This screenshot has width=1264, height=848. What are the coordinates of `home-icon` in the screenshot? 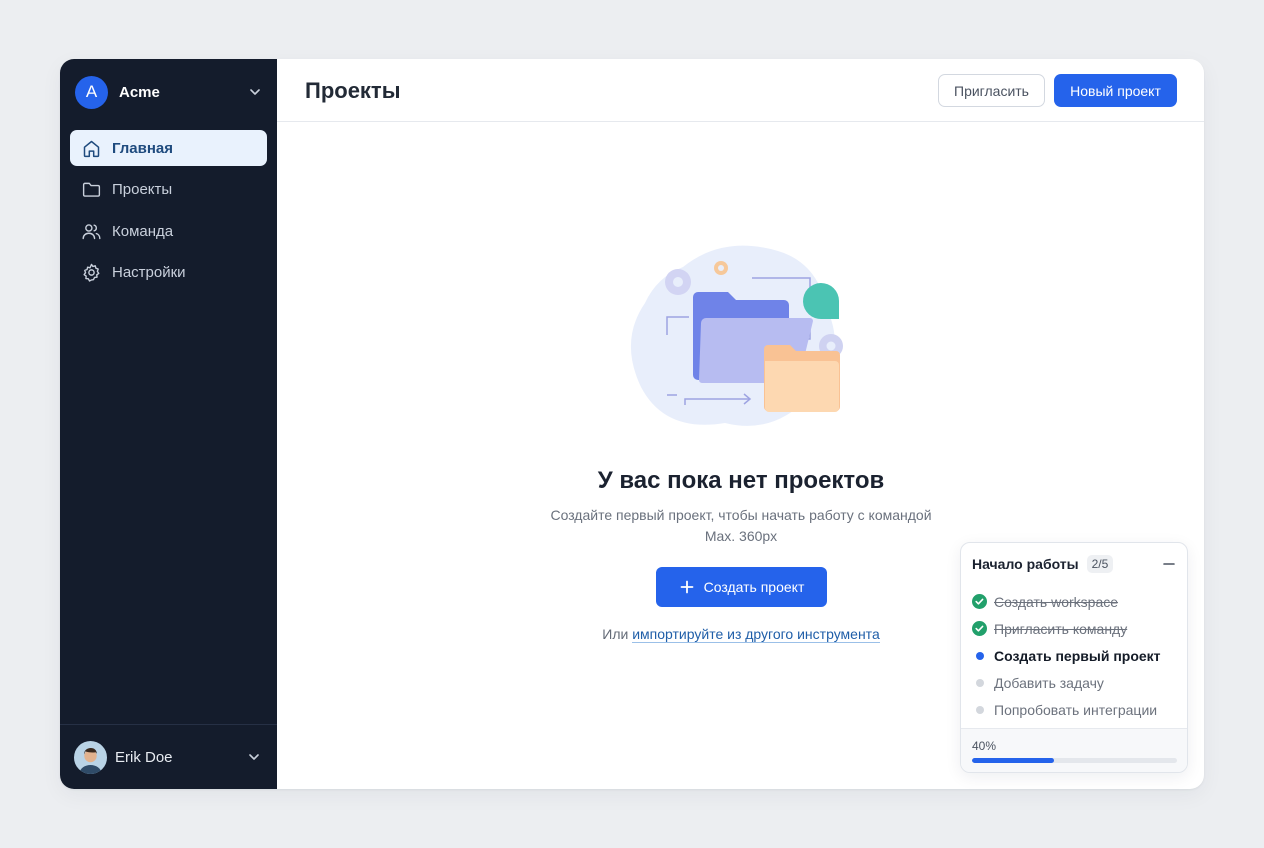 It's located at (91, 148).